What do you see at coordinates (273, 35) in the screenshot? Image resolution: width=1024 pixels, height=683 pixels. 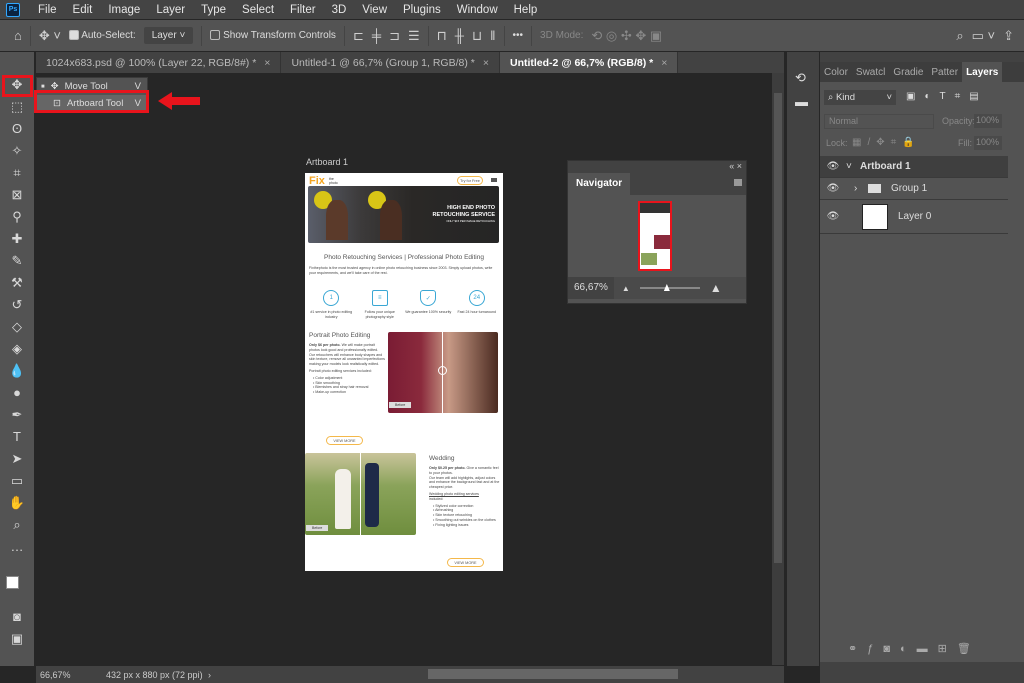 I see `show-transform-controls-checkbox: Show Transform Controls` at bounding box center [273, 35].